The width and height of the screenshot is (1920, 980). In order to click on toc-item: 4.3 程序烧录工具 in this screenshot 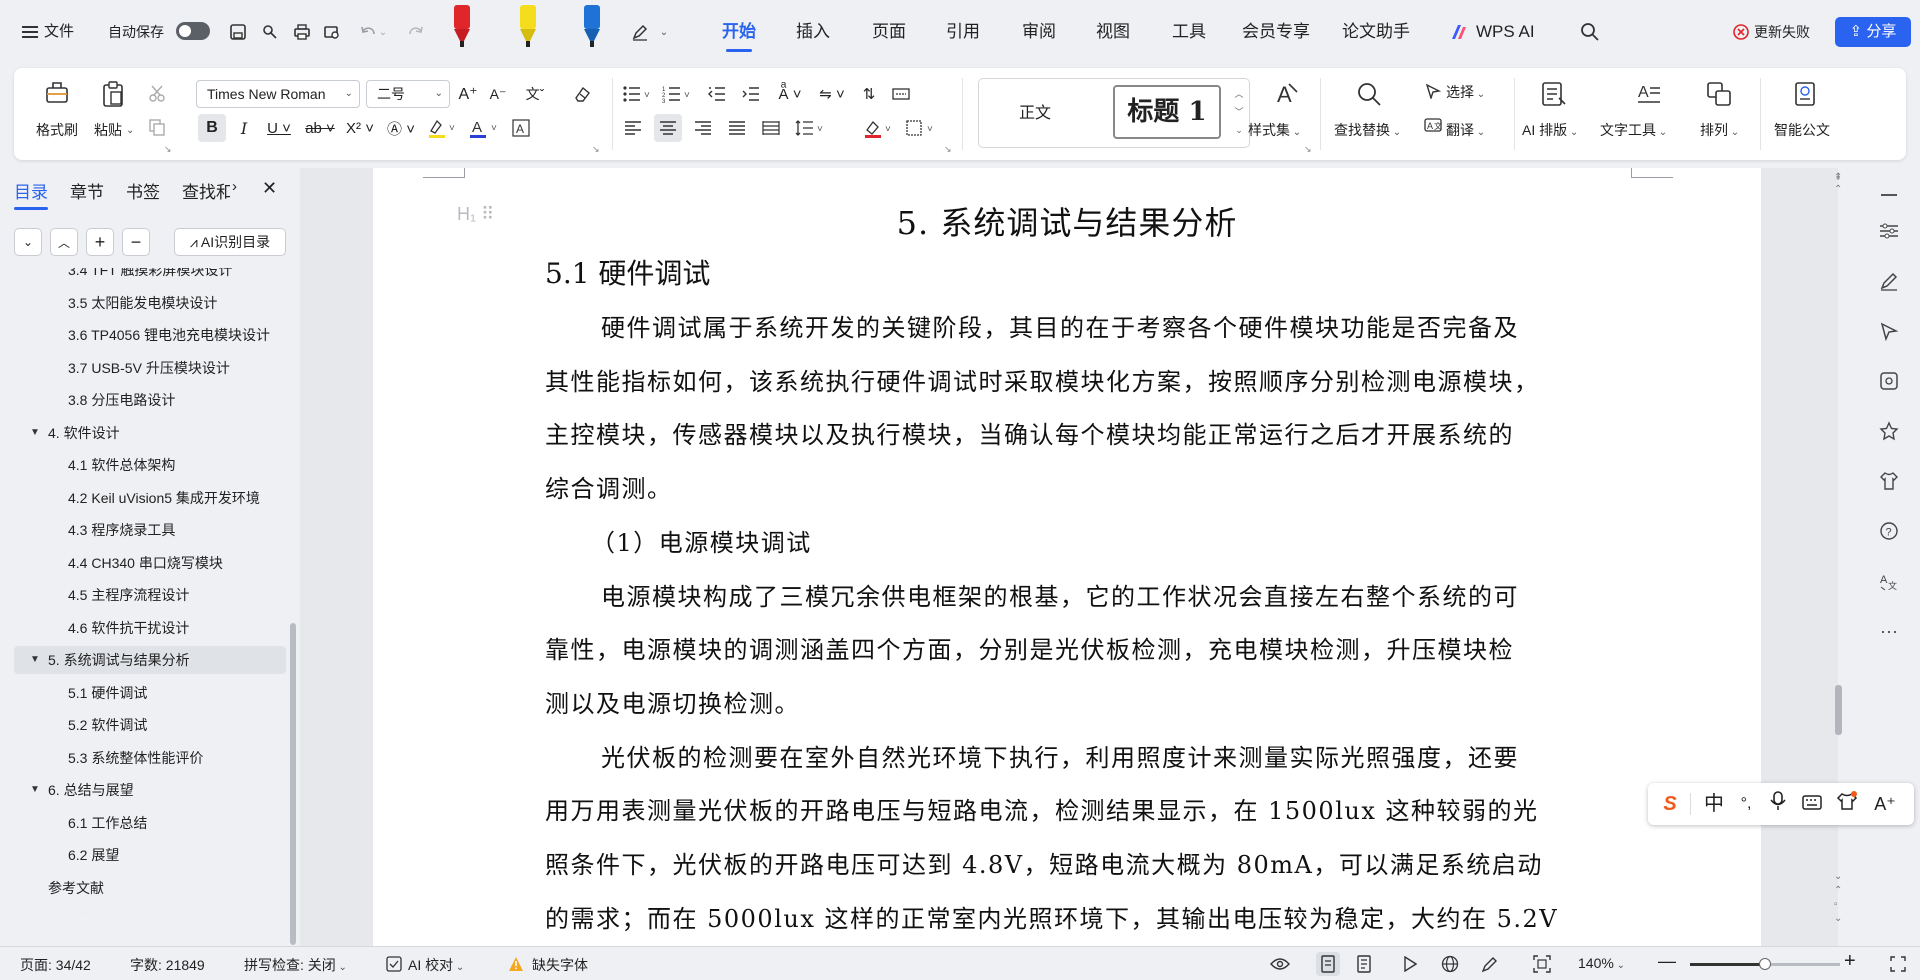, I will do `click(150, 530)`.